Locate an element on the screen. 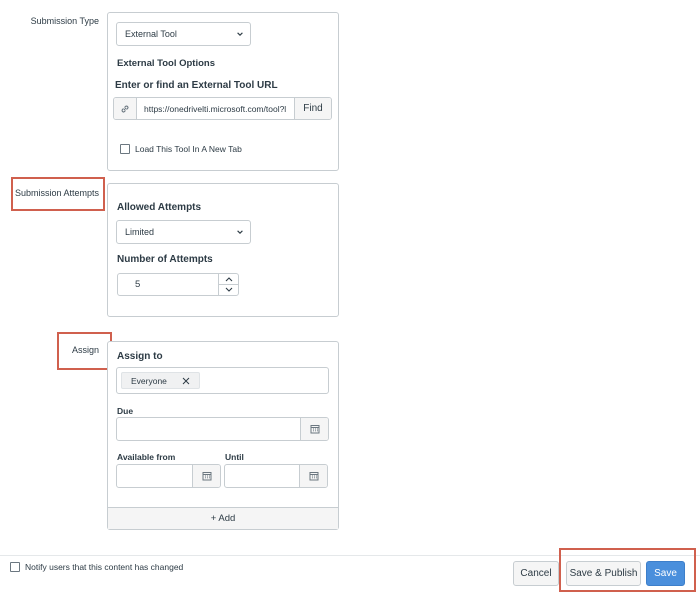  submission-type-label: Submission Type is located at coordinates (64, 21).